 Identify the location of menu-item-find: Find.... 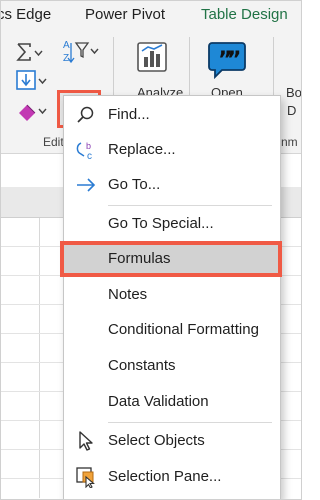
(172, 115).